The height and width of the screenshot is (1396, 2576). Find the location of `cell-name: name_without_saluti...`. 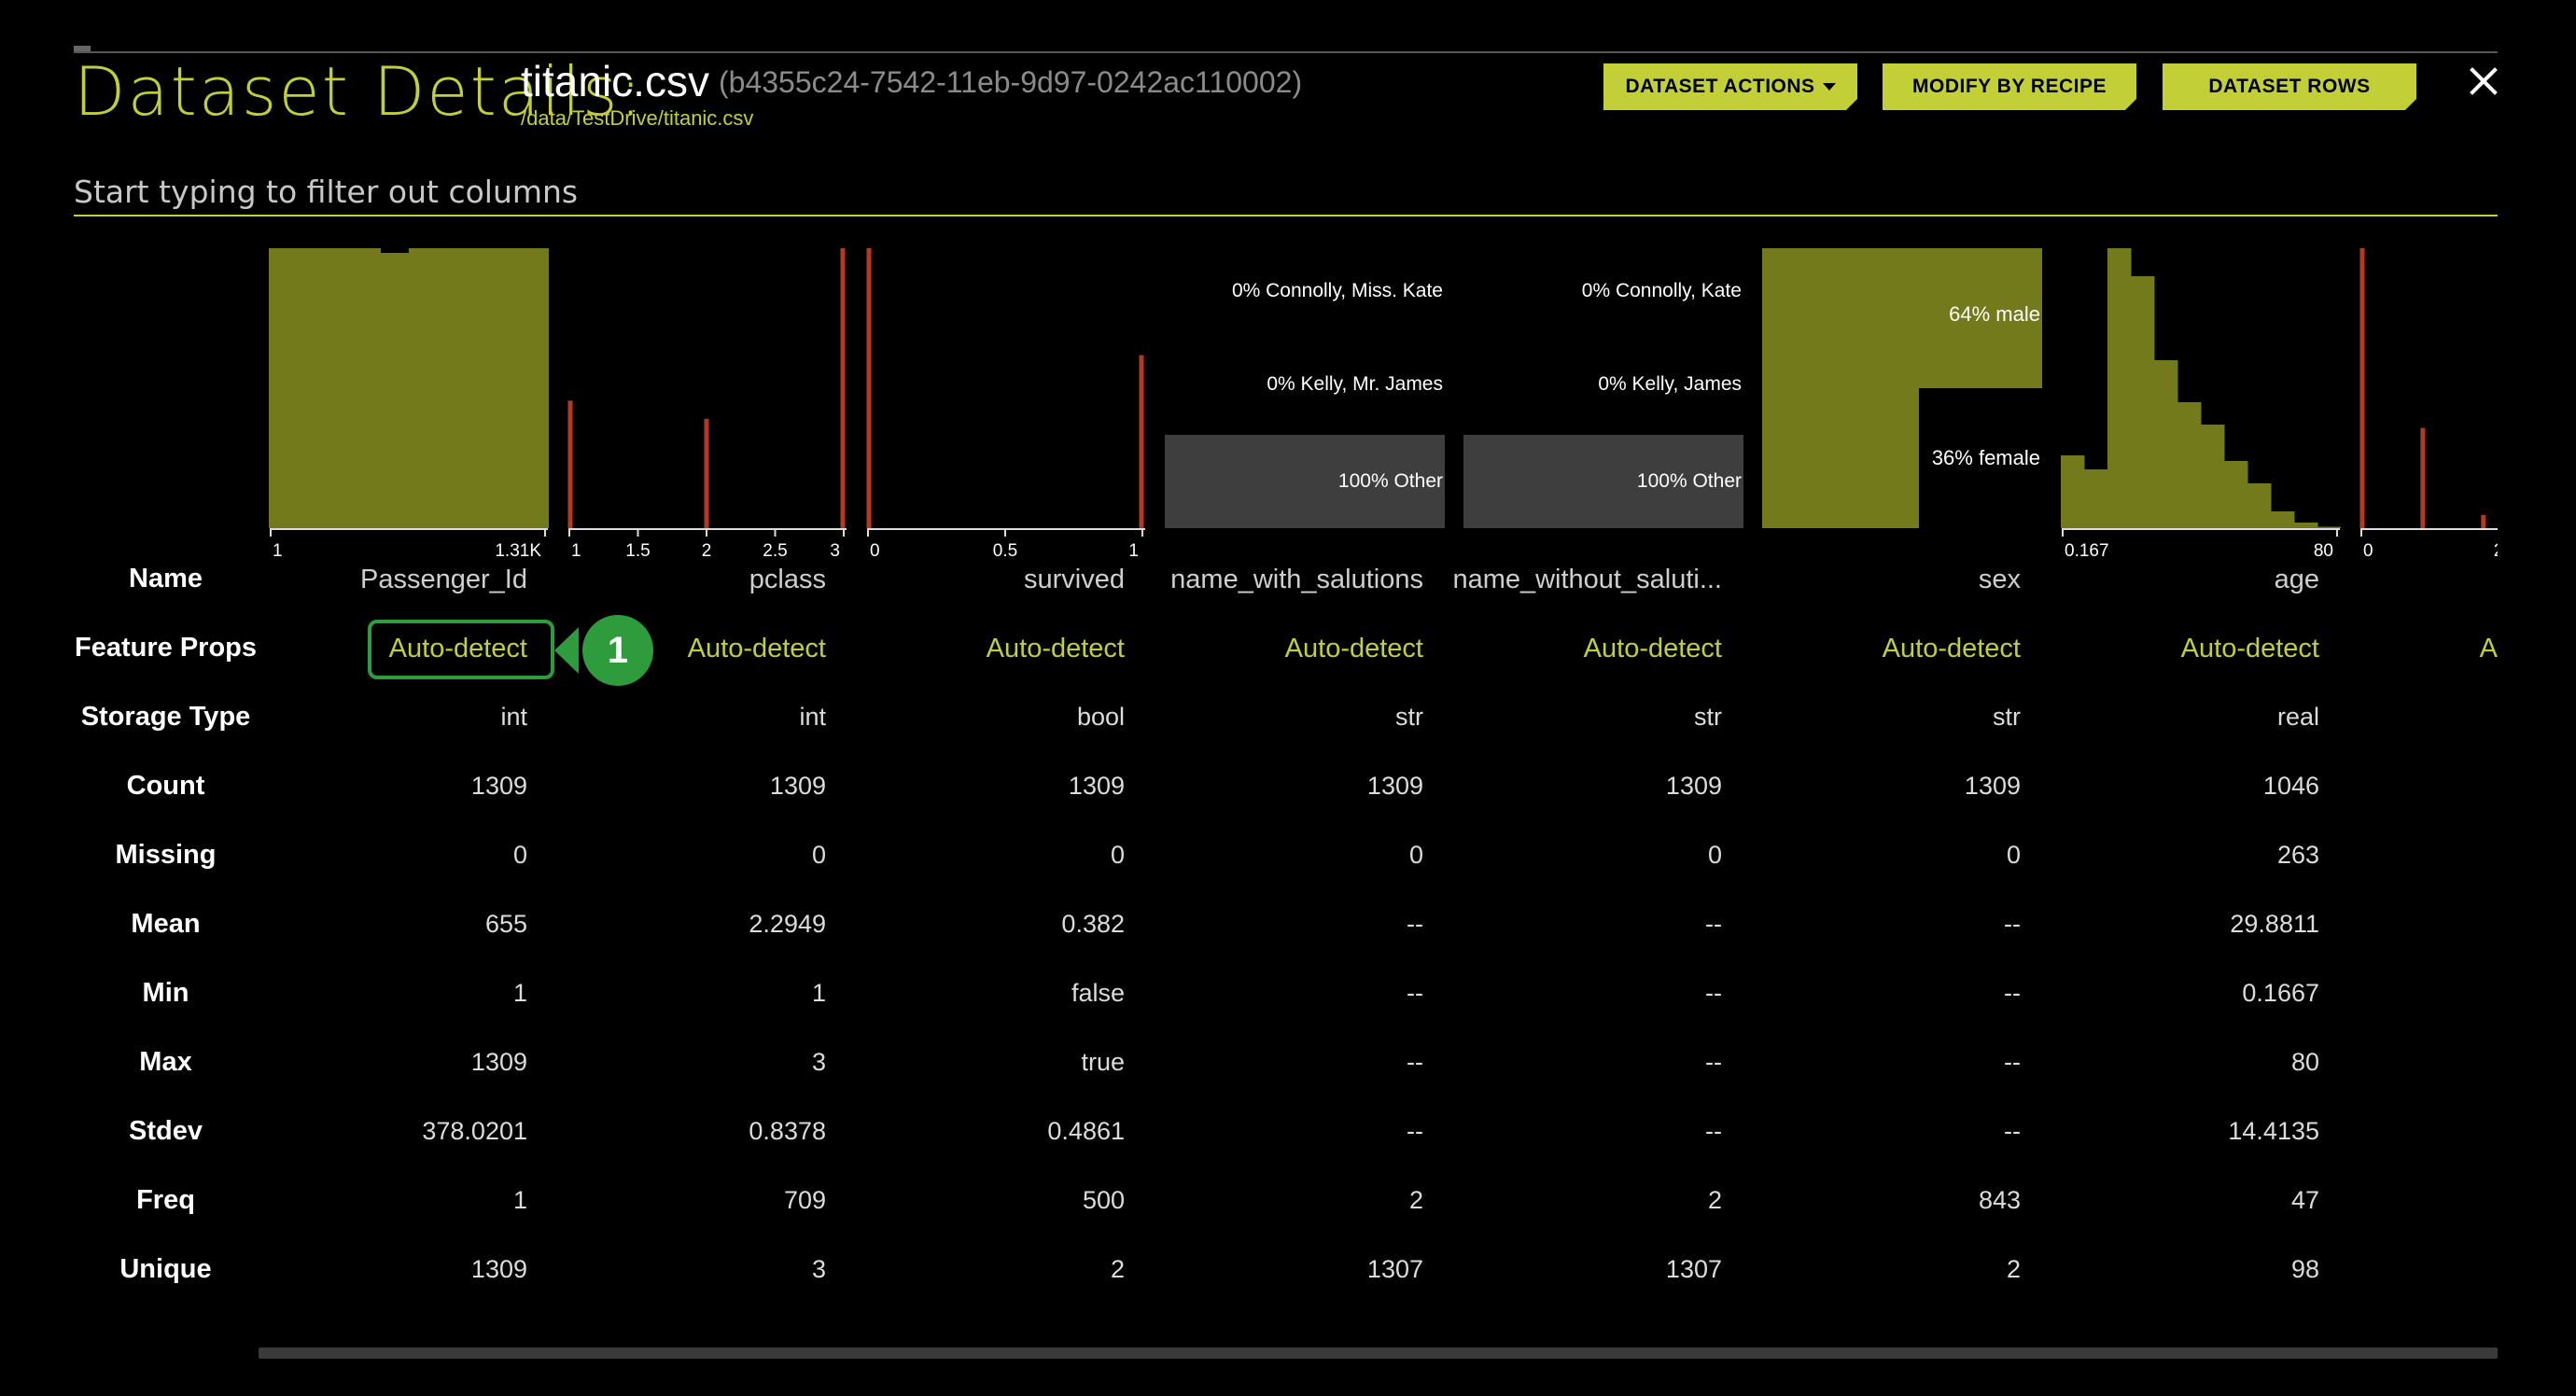

cell-name: name_without_saluti... is located at coordinates (1587, 579).